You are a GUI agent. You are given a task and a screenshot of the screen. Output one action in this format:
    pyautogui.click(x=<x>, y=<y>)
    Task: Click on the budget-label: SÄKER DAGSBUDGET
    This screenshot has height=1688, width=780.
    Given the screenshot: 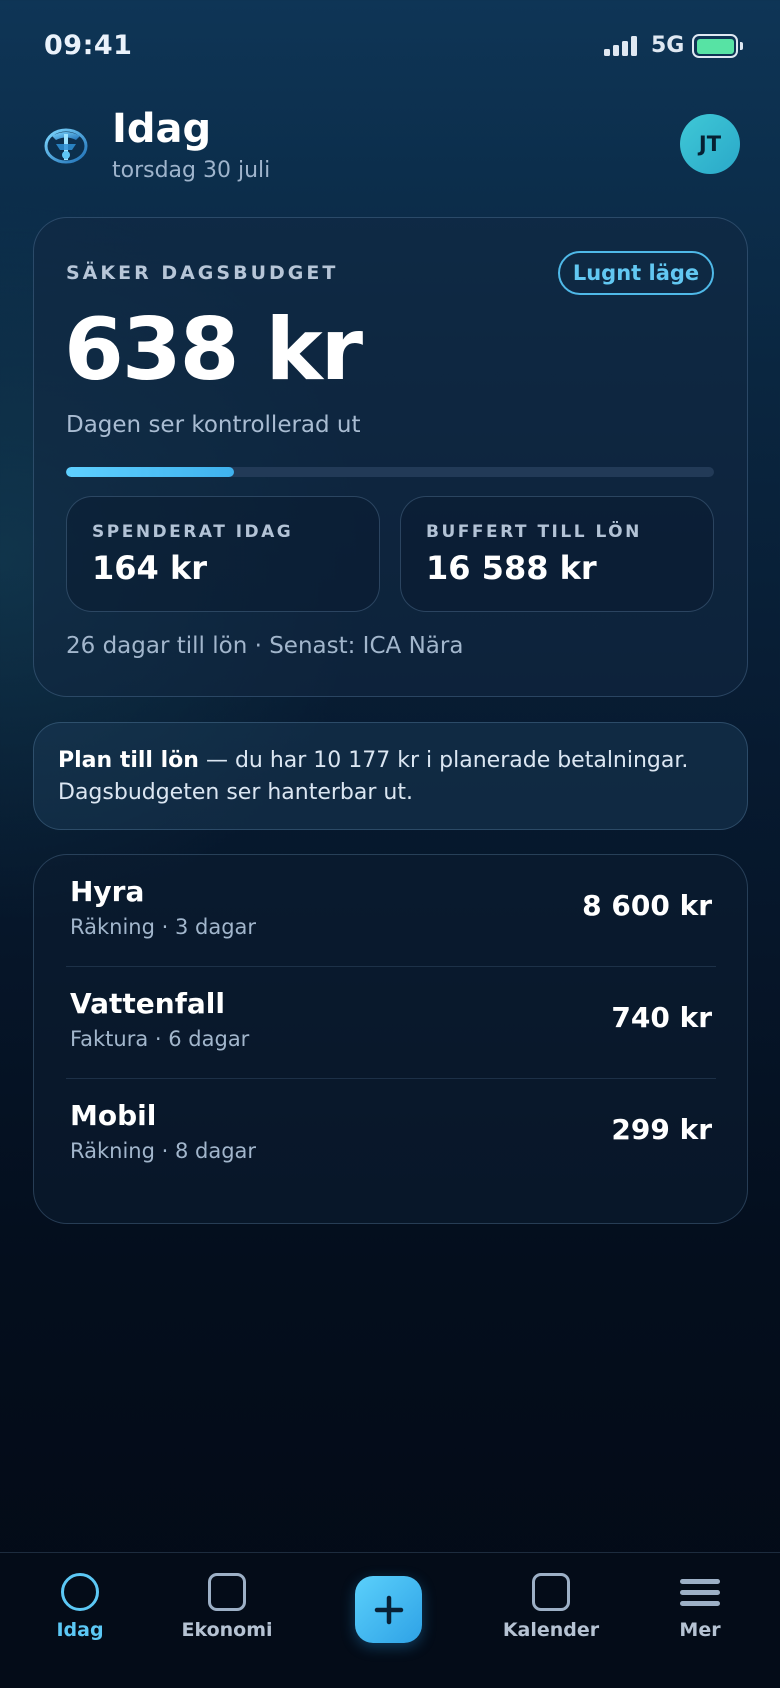 What is the action you would take?
    pyautogui.click(x=202, y=273)
    